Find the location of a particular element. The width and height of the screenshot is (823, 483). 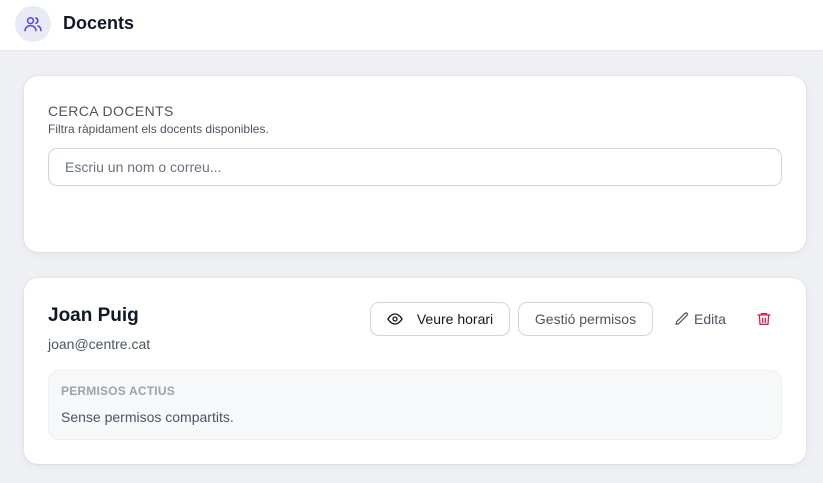

manage-permissions-button: Gestió permisos is located at coordinates (585, 319).